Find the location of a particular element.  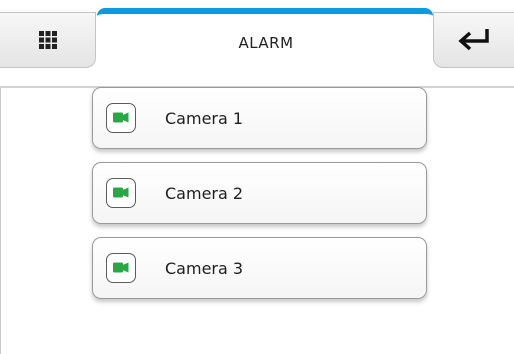

camera-label: Camera 3 is located at coordinates (204, 268).